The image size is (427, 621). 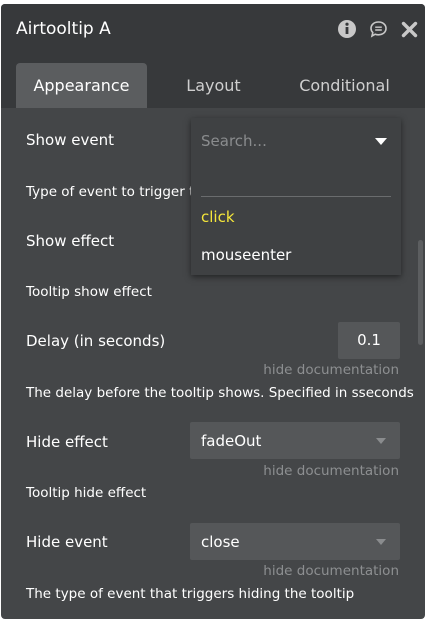 What do you see at coordinates (114, 192) in the screenshot?
I see `show-event-description: Type of event to trigger to` at bounding box center [114, 192].